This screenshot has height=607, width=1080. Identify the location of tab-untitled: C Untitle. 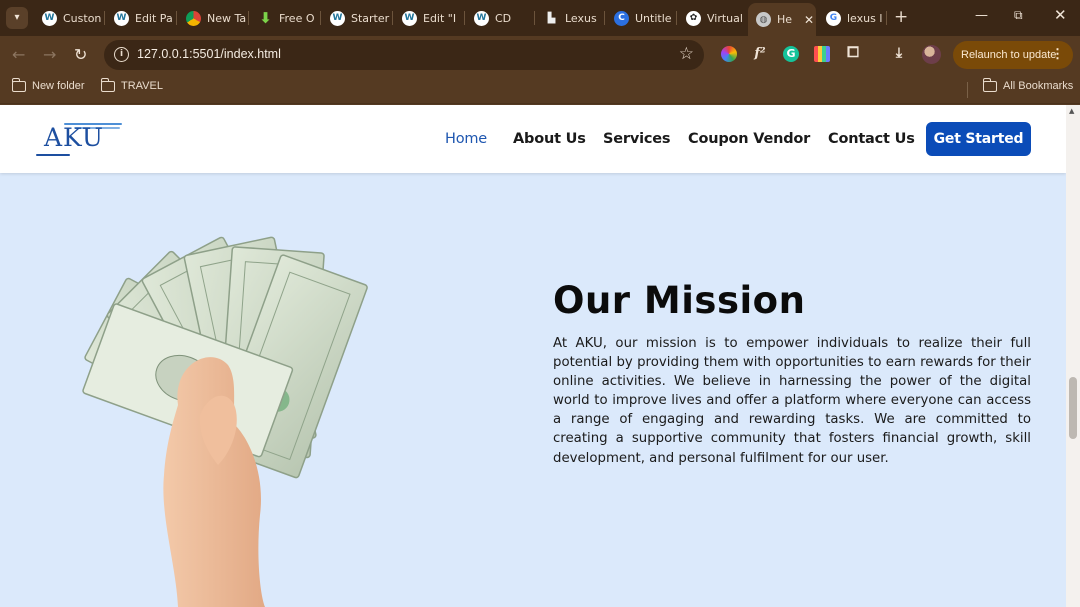
(641, 18).